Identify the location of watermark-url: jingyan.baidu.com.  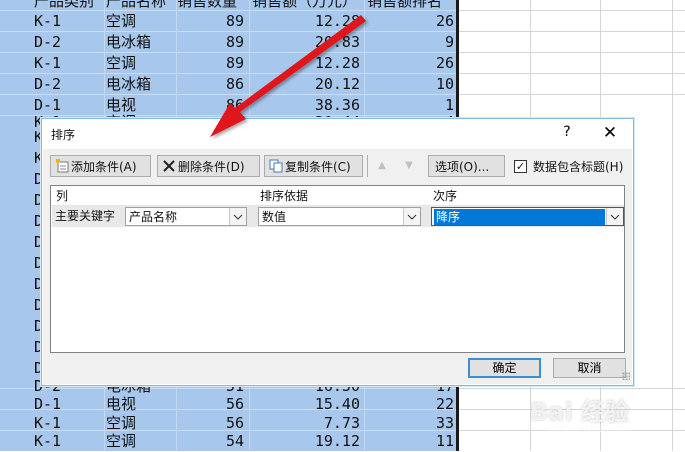
(590, 430).